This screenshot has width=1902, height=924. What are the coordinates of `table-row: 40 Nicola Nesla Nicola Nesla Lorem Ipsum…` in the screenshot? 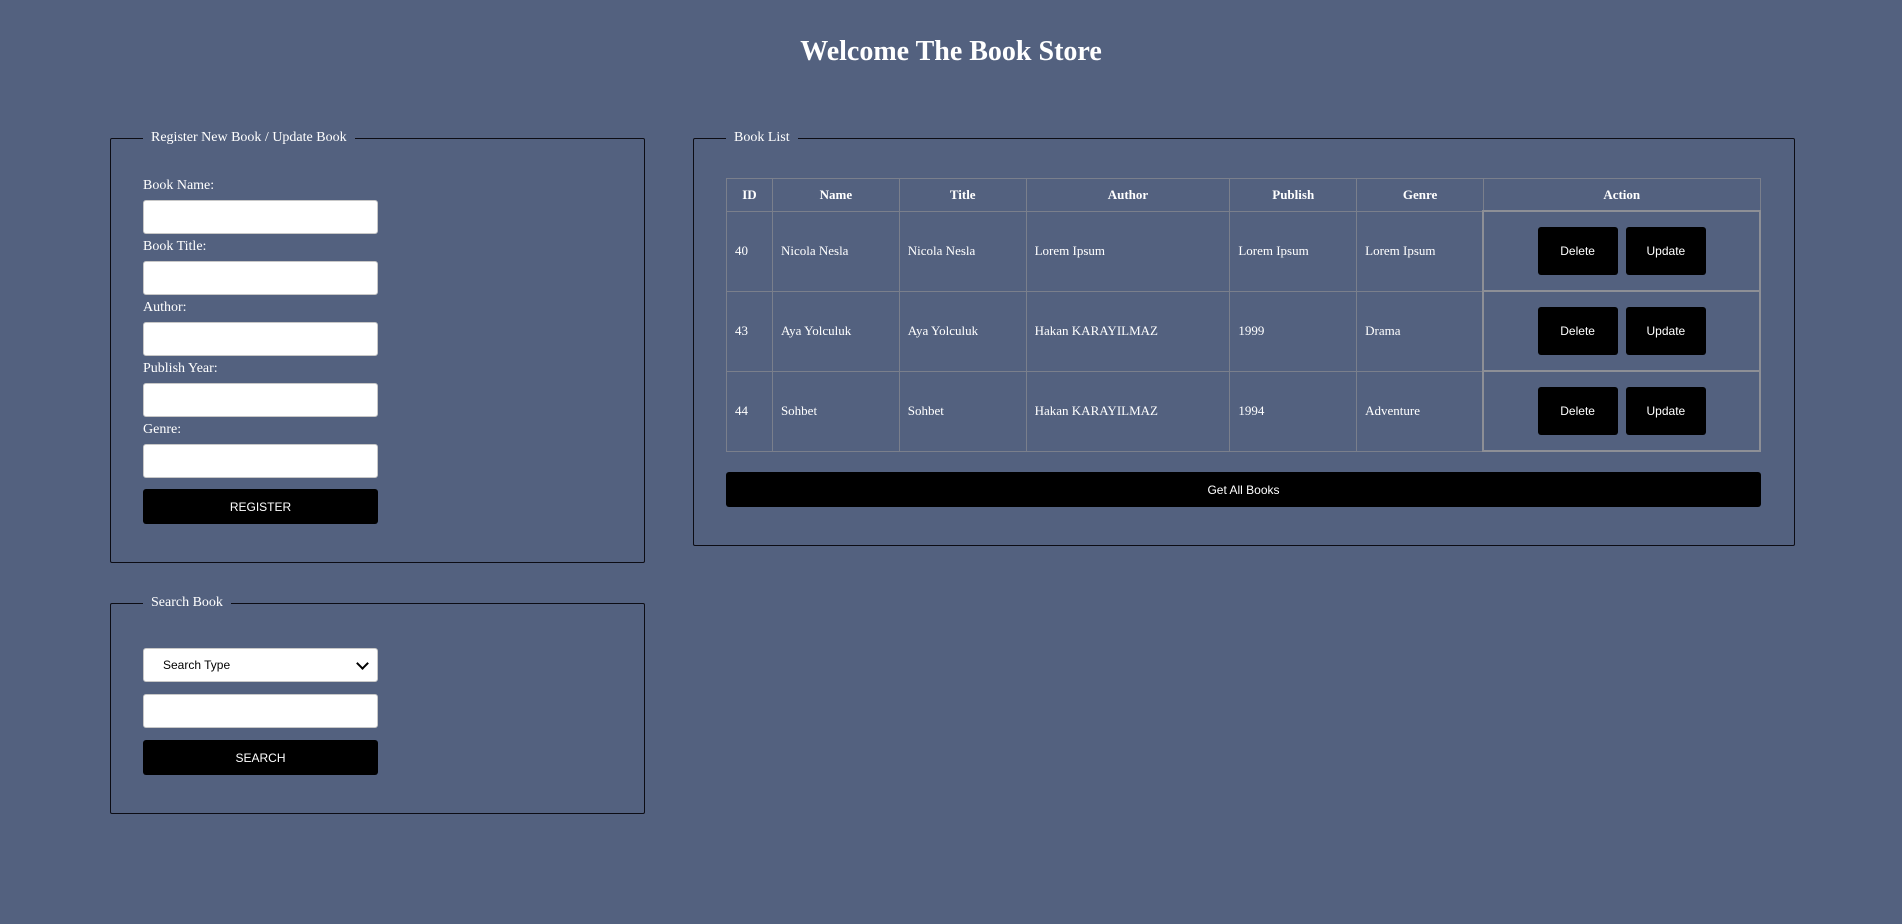 It's located at (1243, 251).